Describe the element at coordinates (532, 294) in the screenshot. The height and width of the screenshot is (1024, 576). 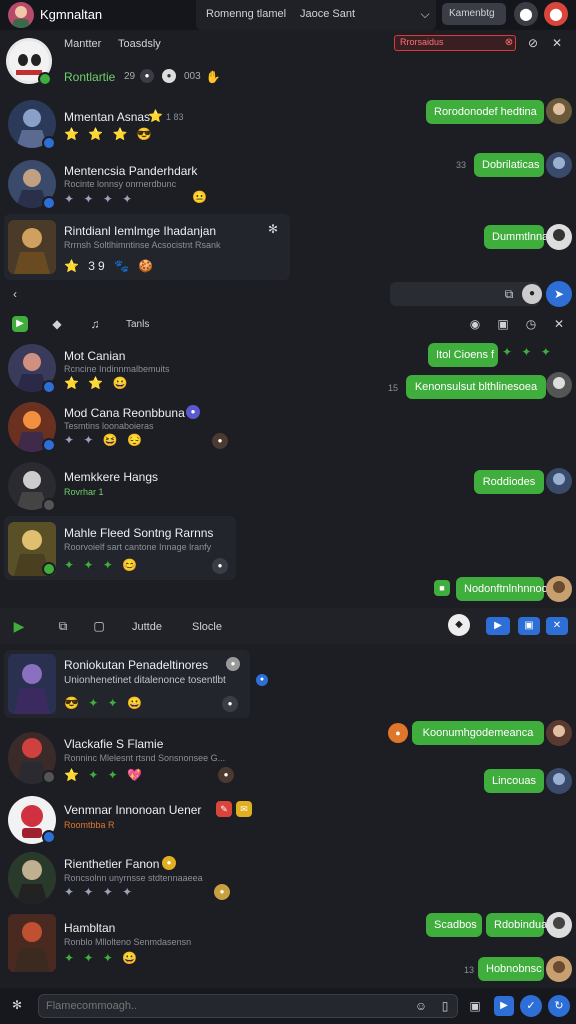
I see `bookmark-icon: ●` at that location.